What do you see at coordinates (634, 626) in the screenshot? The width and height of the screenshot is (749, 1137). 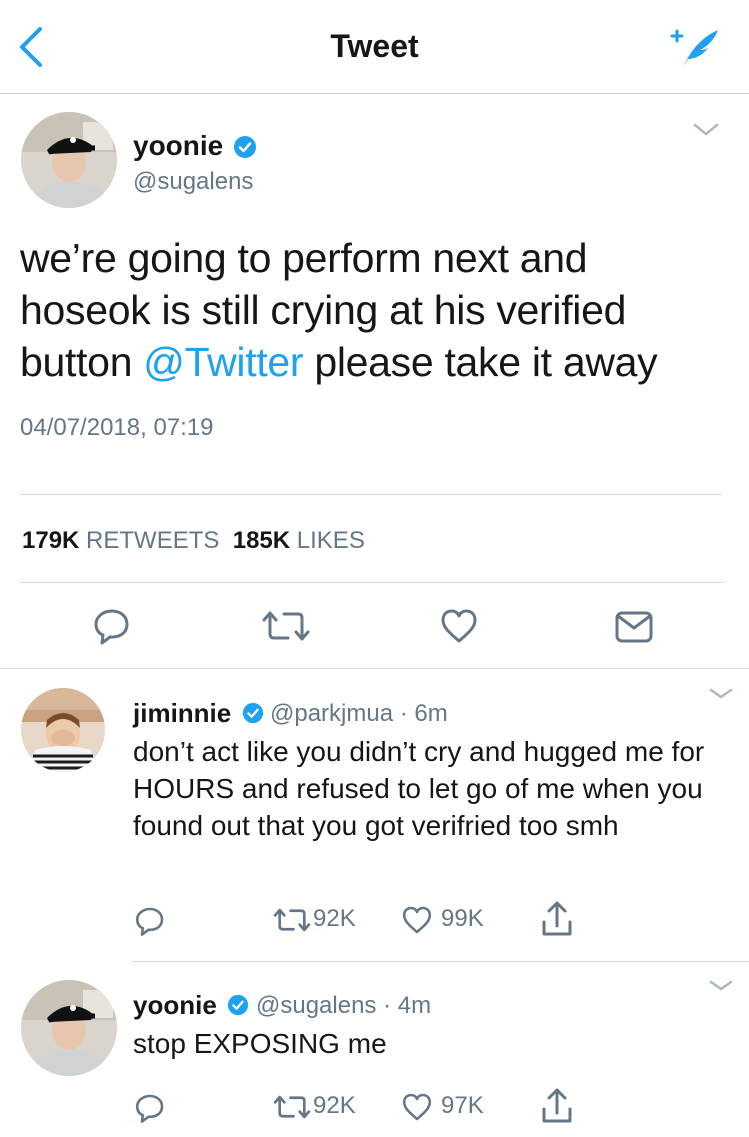 I see `direct-message-icon` at bounding box center [634, 626].